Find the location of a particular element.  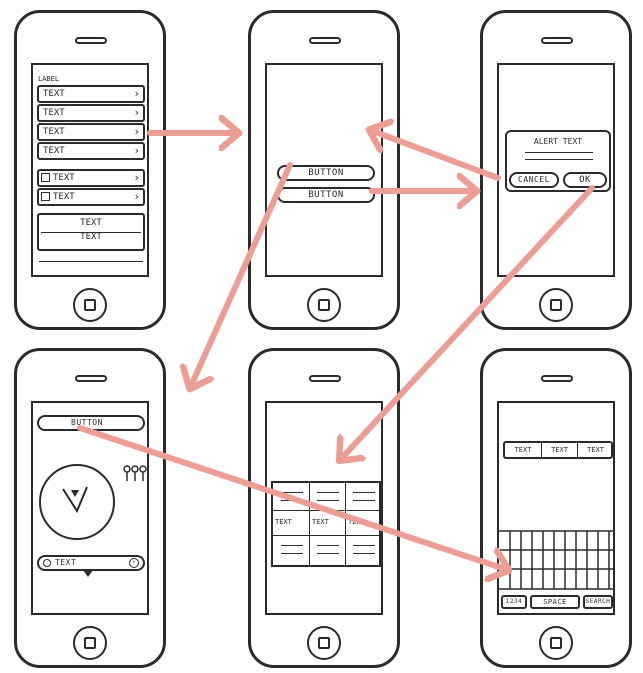

radio-icon is located at coordinates (47, 563).